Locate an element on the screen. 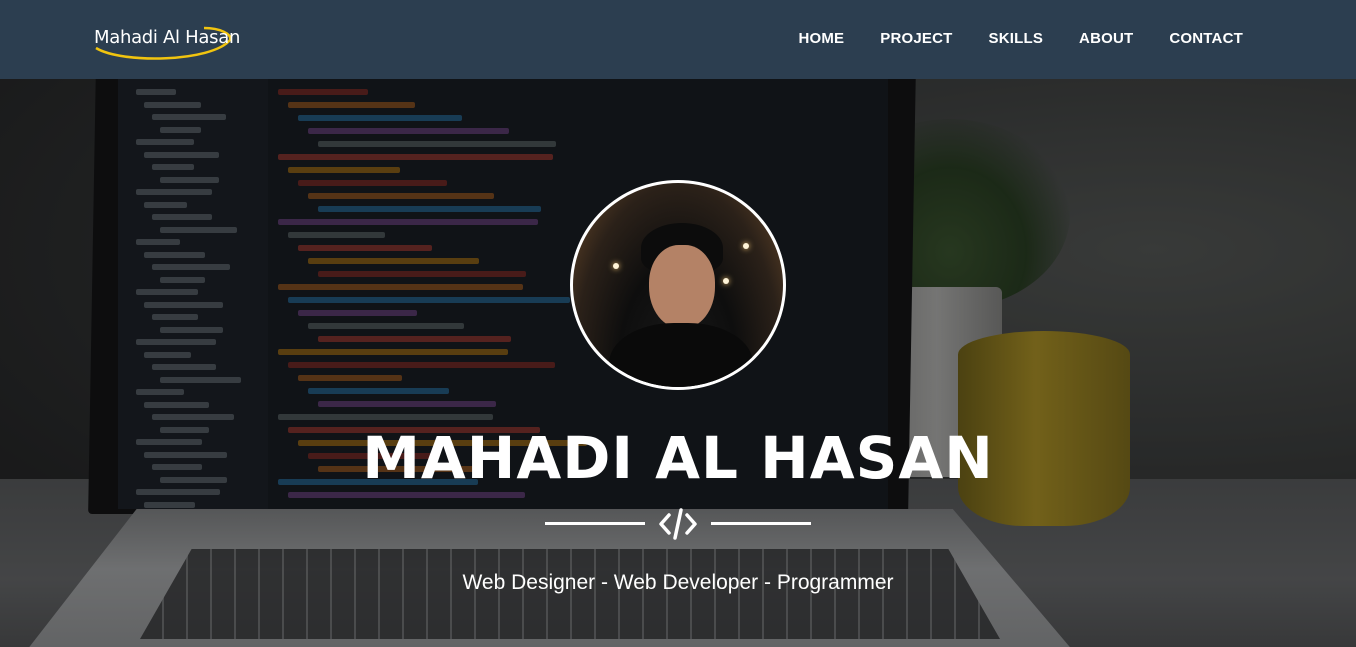 The height and width of the screenshot is (647, 1356). main-nav: HOME PROJECT SKILLS ABOUT CONTACT is located at coordinates (1020, 38).